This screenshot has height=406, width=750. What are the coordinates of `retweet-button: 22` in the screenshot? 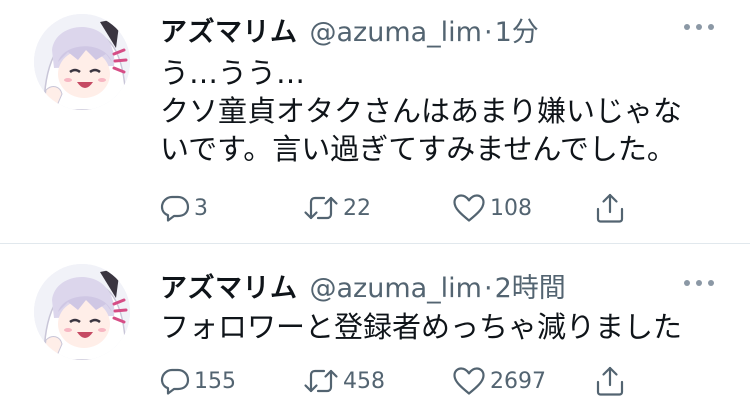 It's located at (337, 208).